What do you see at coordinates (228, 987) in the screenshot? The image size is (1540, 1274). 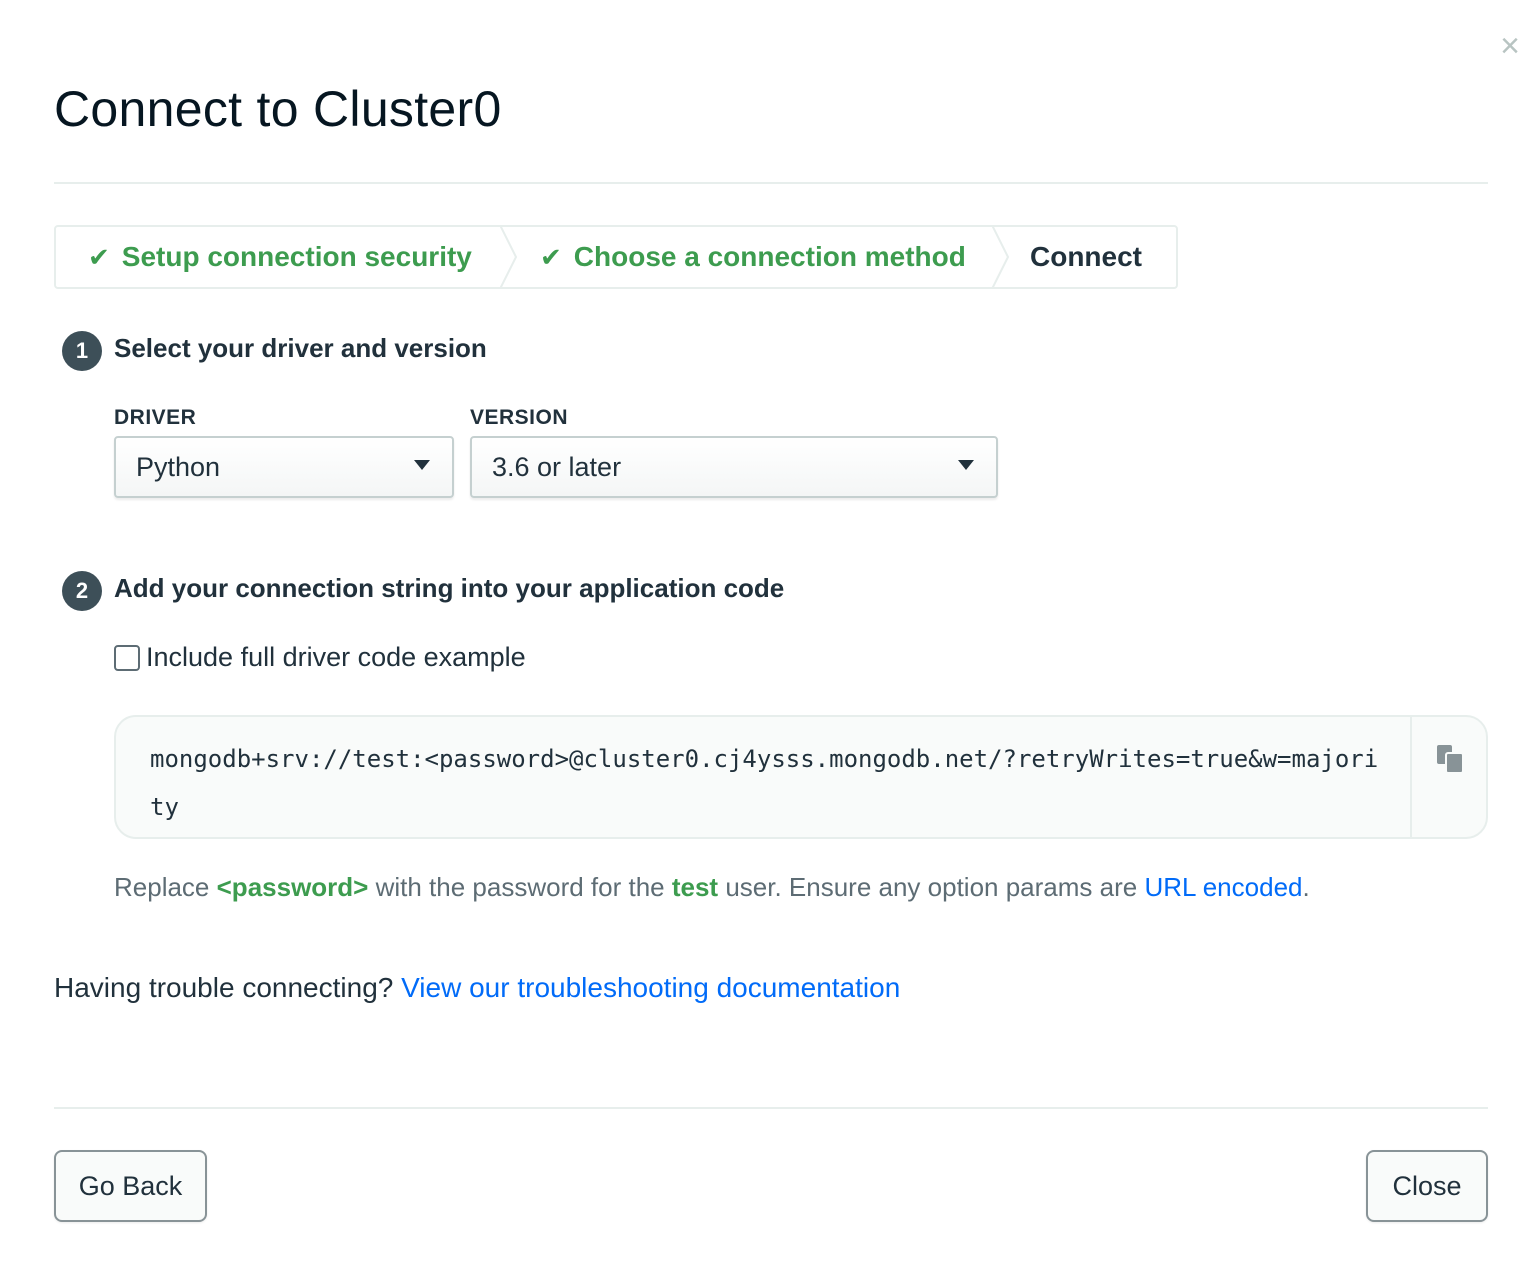 I see `trouble-text: Having trouble connecting?` at bounding box center [228, 987].